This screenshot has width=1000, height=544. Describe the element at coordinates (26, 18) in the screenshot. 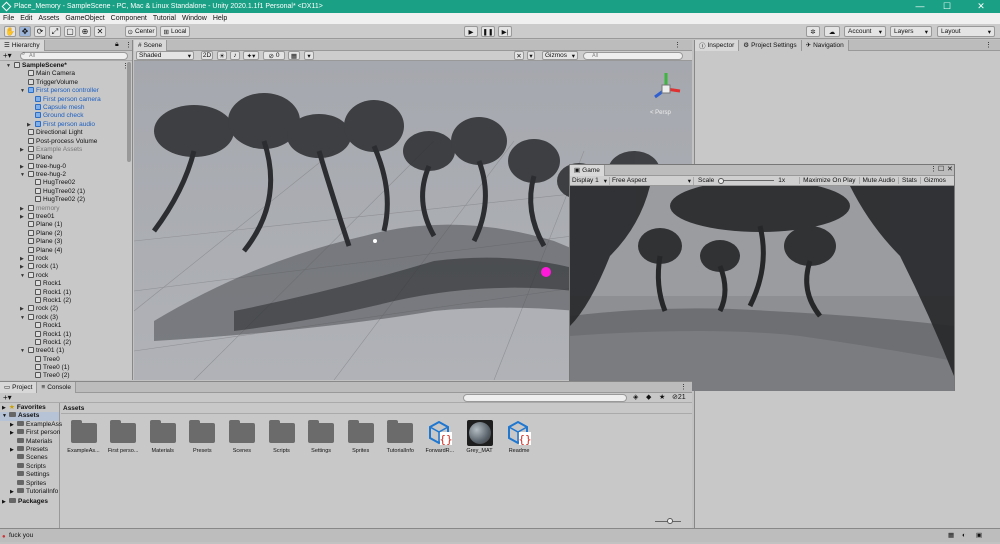

I see `menu-edit: Edit` at that location.